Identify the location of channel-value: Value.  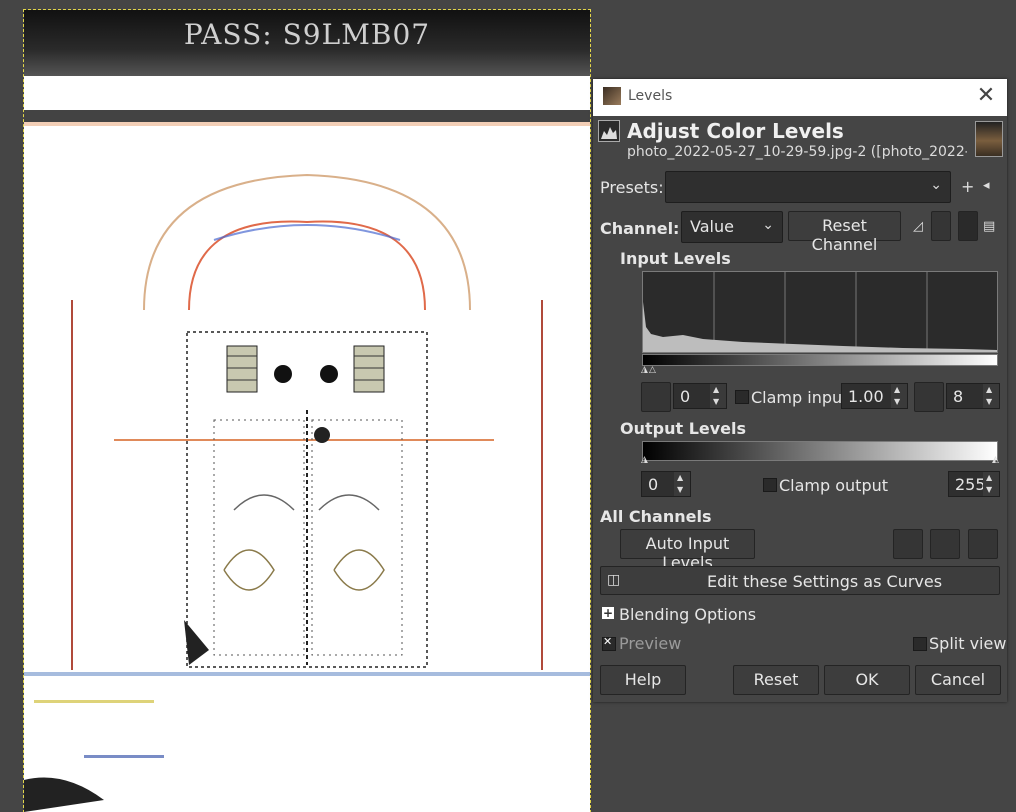
(712, 226).